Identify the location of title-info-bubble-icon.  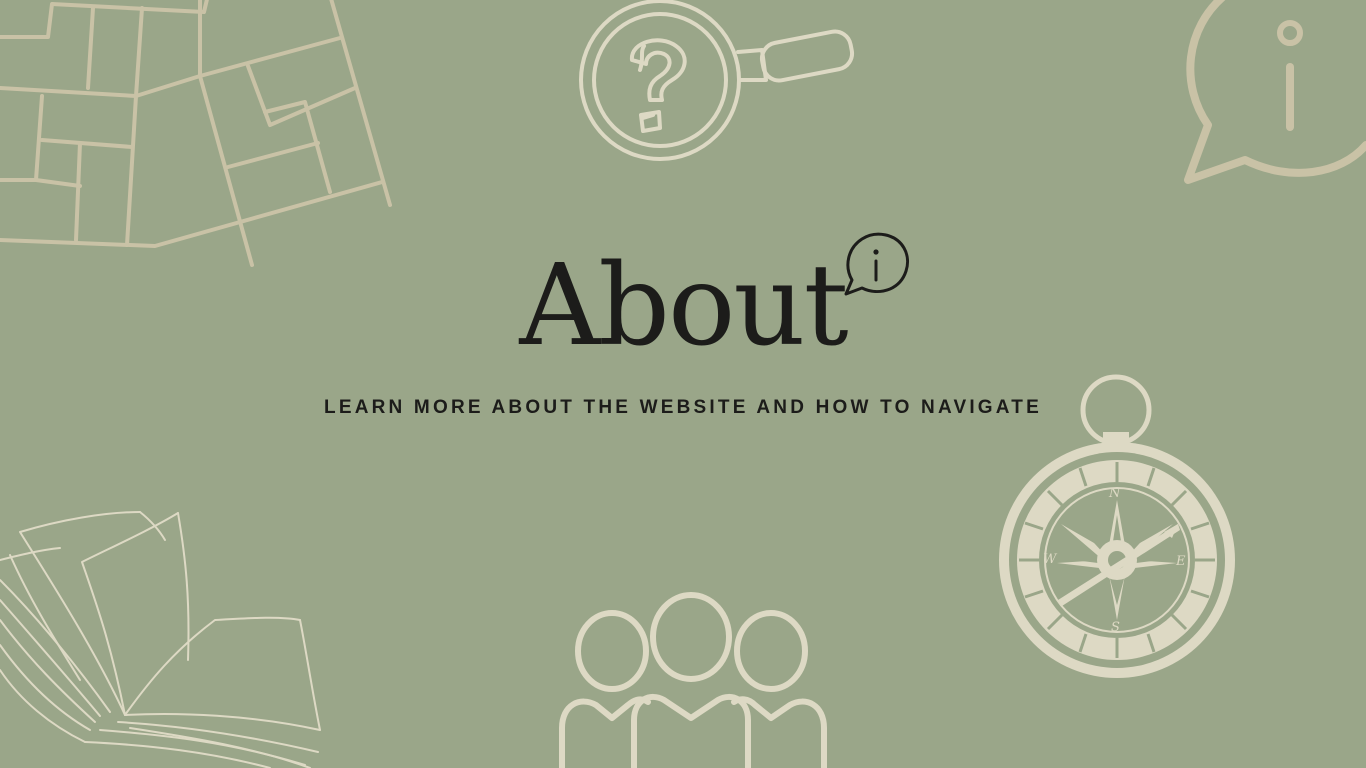
(876, 264).